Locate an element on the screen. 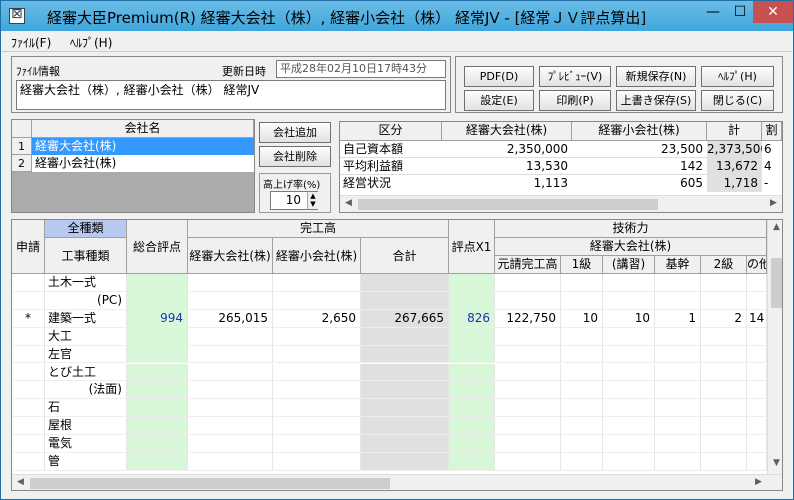 The height and width of the screenshot is (500, 794). row-tech-cell: 14 is located at coordinates (757, 318).